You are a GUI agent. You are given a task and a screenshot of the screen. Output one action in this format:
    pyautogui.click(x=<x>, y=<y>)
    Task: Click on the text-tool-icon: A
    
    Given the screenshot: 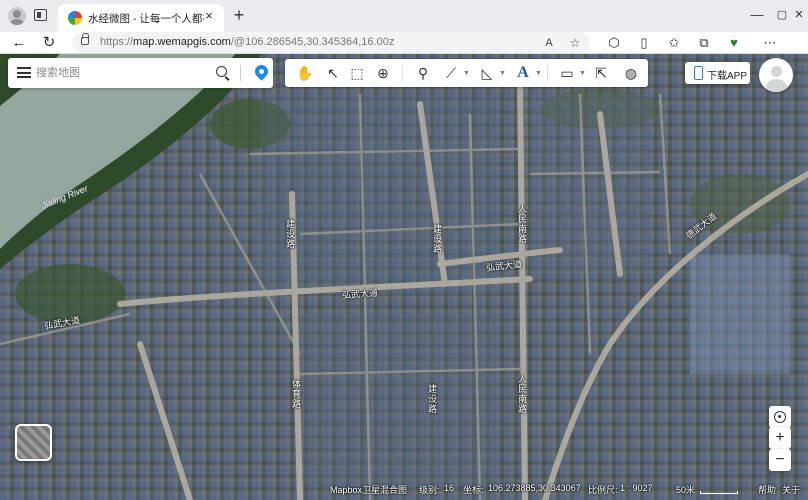 What is the action you would take?
    pyautogui.click(x=523, y=73)
    